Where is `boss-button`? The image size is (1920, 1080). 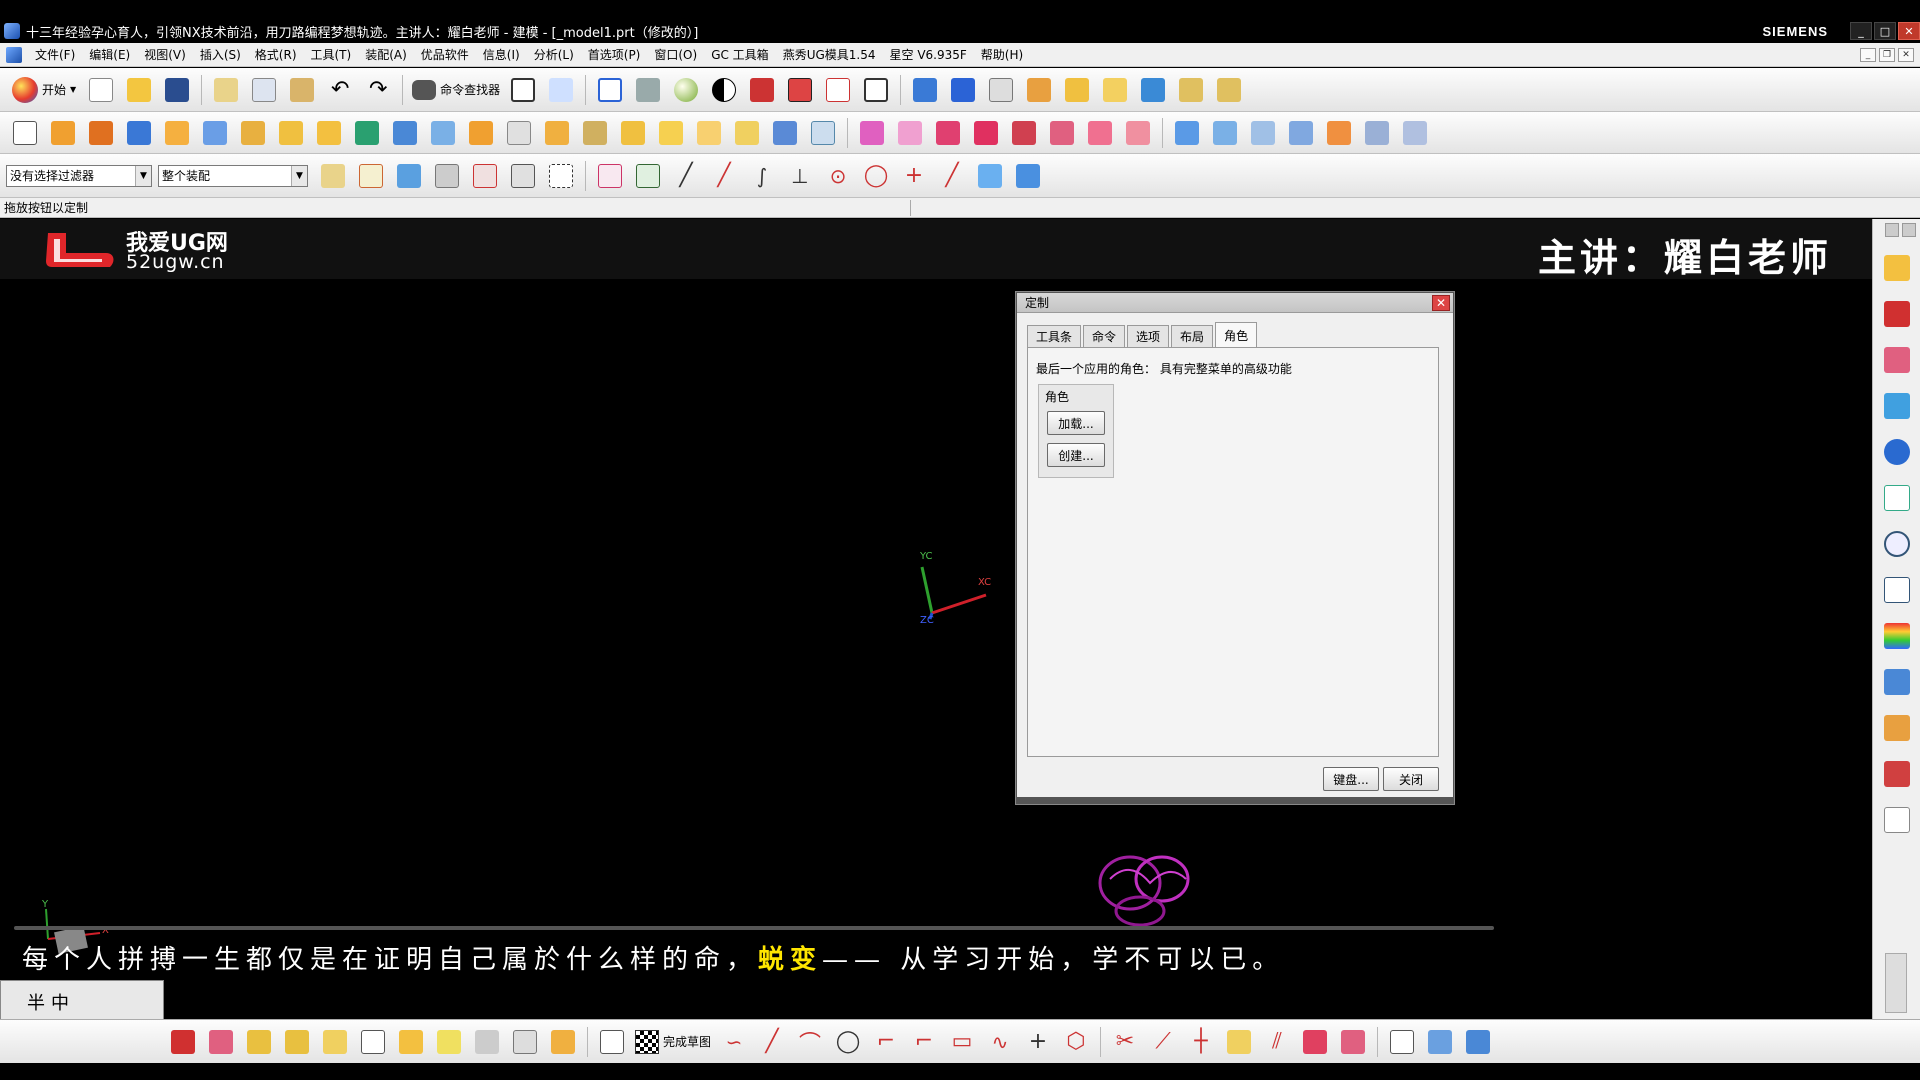 boss-button is located at coordinates (253, 133).